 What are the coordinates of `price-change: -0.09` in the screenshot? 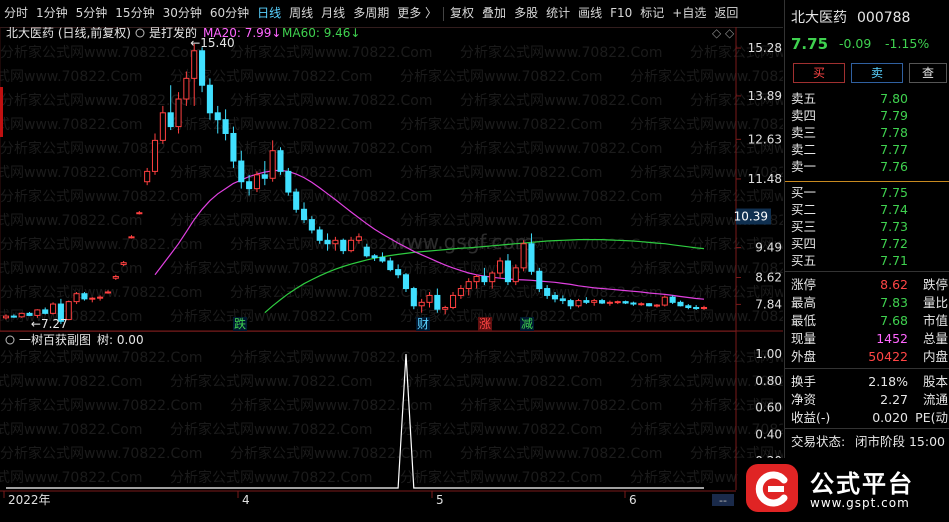 It's located at (855, 43).